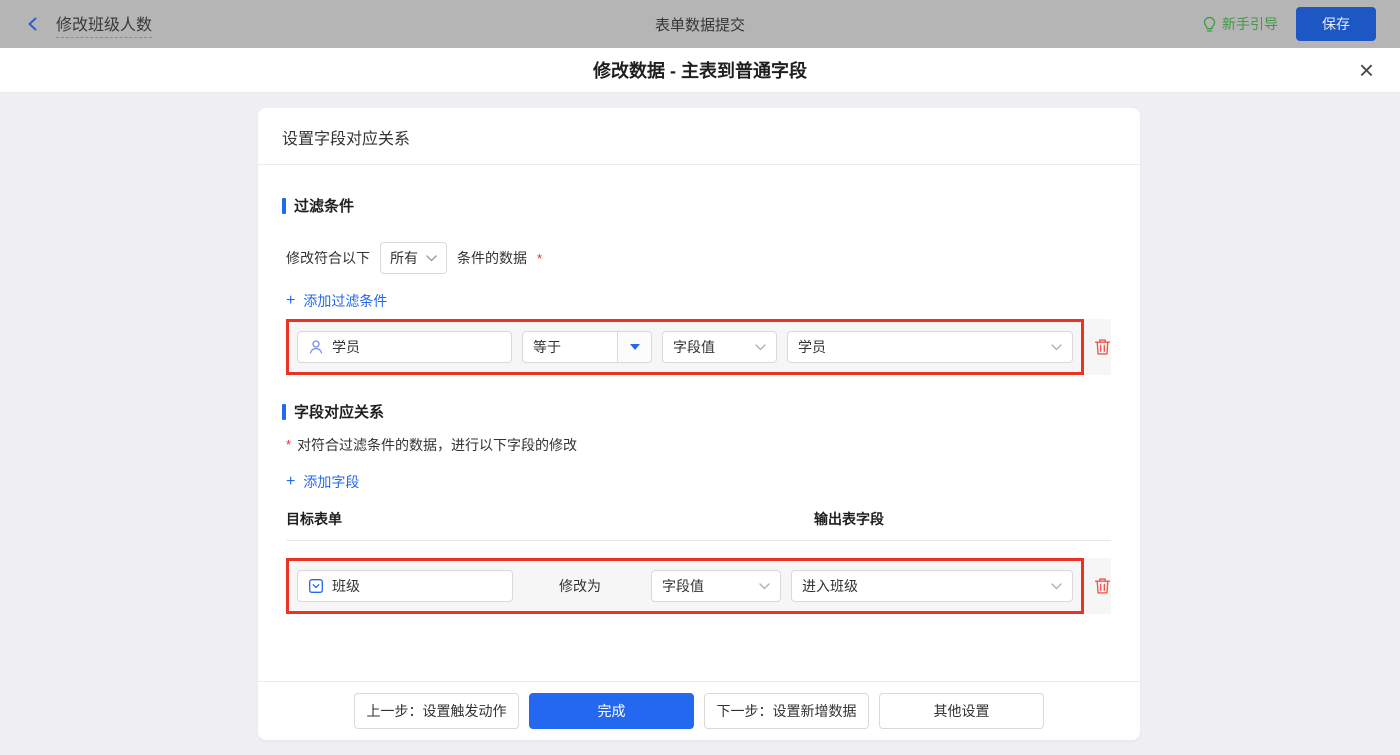  What do you see at coordinates (328, 258) in the screenshot?
I see `match-prefix-label: 修改符合以下` at bounding box center [328, 258].